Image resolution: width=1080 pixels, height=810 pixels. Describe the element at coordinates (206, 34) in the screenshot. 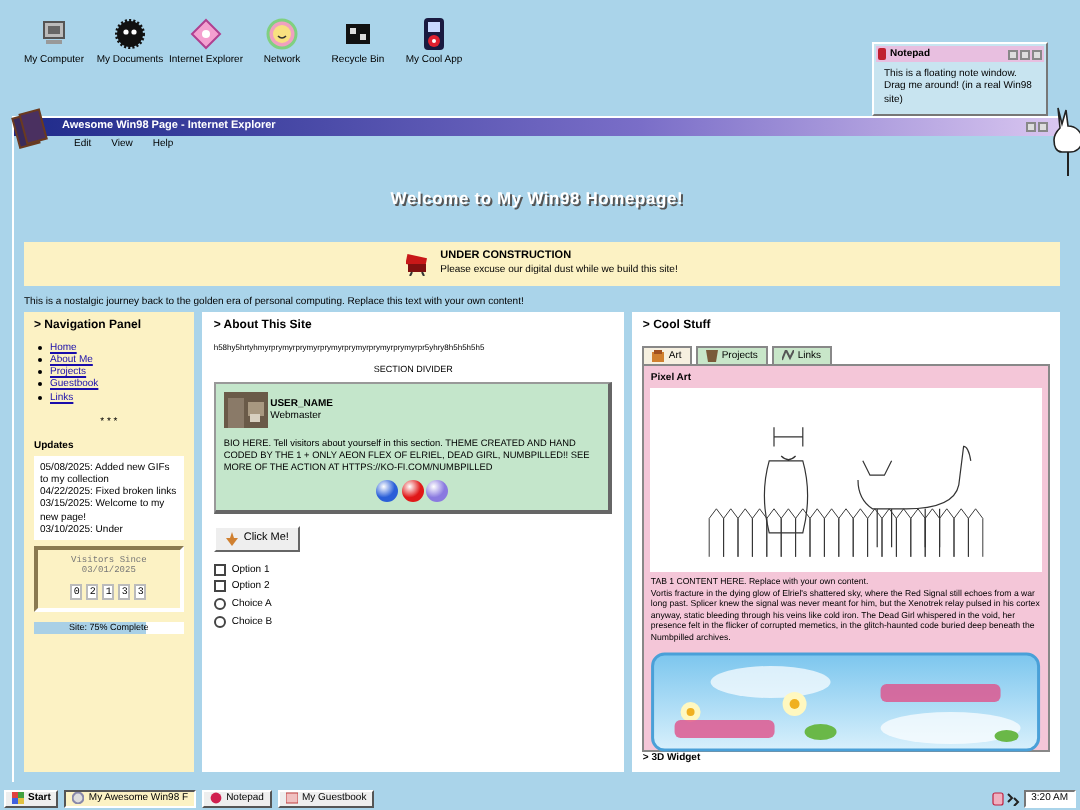

I see `diamond-icon` at that location.